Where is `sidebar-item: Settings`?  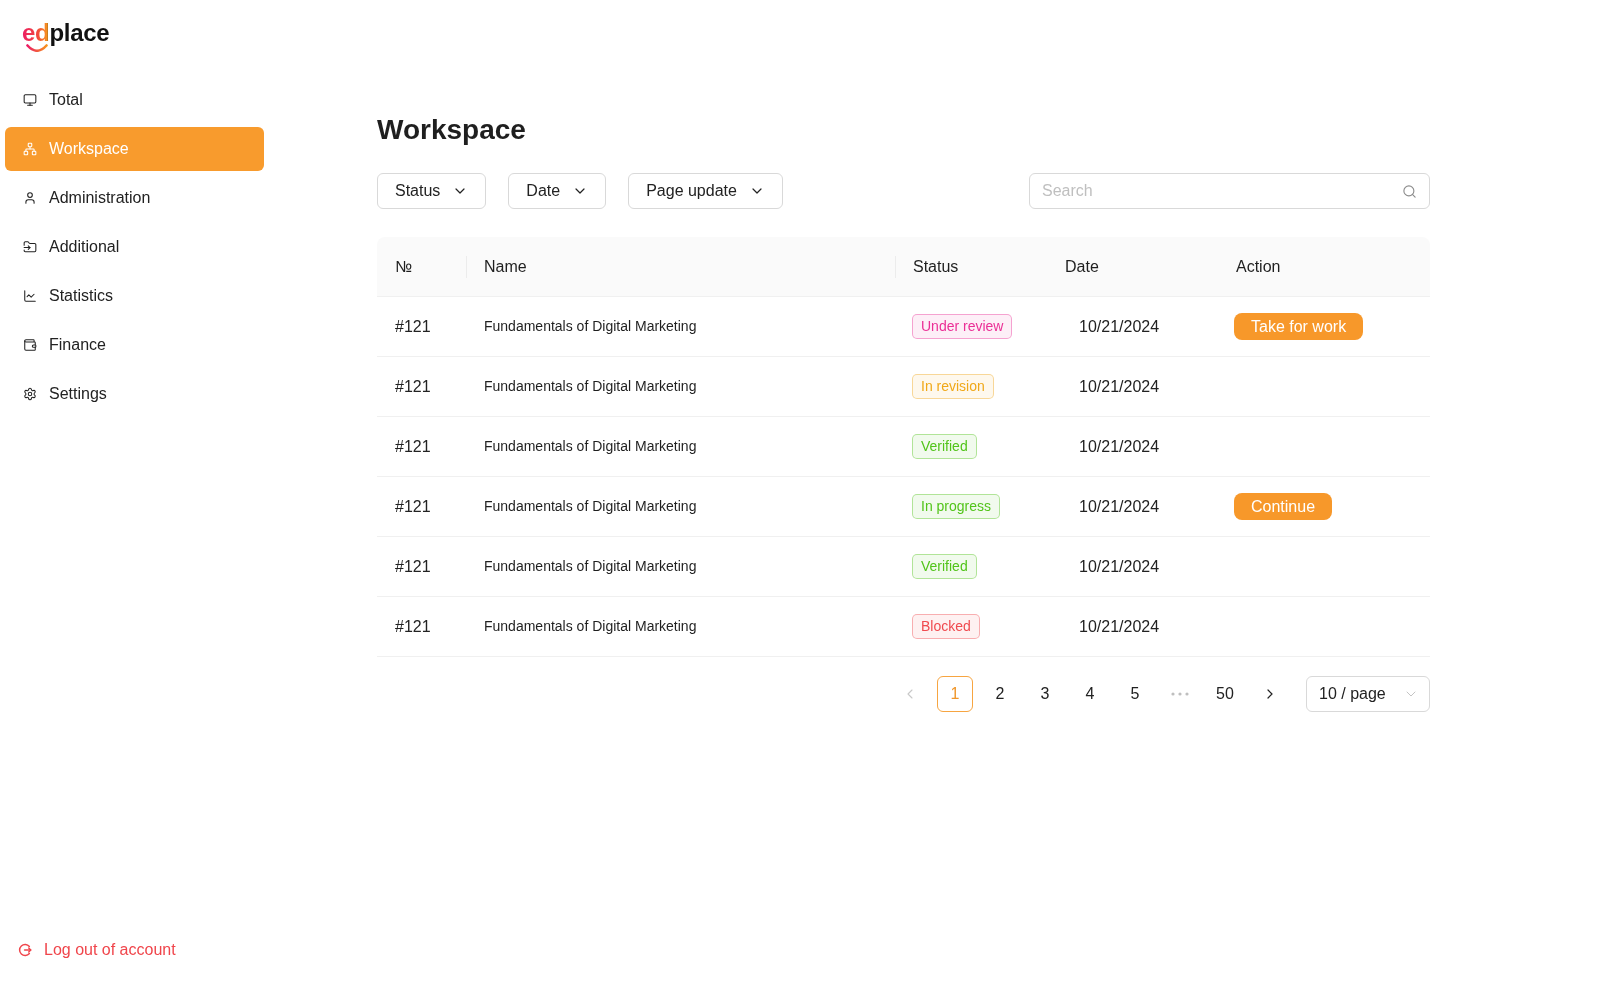
sidebar-item: Settings is located at coordinates (134, 394).